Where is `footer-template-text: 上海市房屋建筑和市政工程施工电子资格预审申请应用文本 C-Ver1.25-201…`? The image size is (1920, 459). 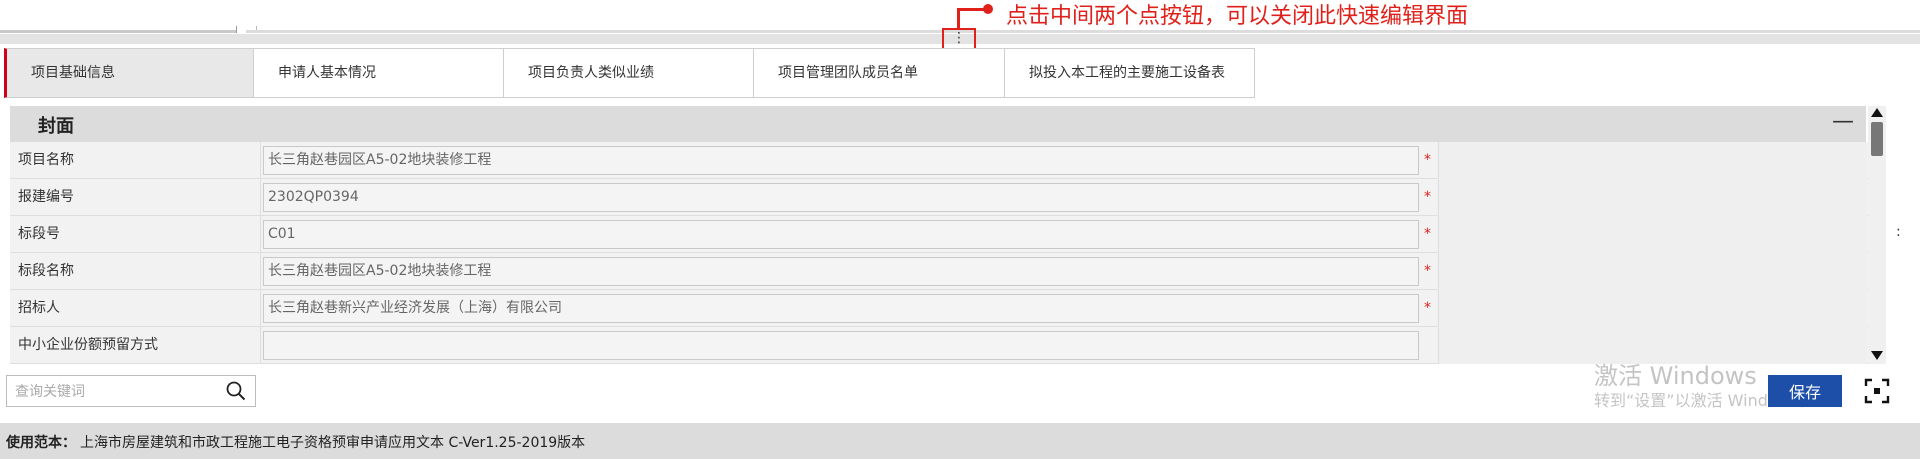 footer-template-text: 上海市房屋建筑和市政工程施工电子资格预审申请应用文本 C-Ver1.25-201… is located at coordinates (333, 443).